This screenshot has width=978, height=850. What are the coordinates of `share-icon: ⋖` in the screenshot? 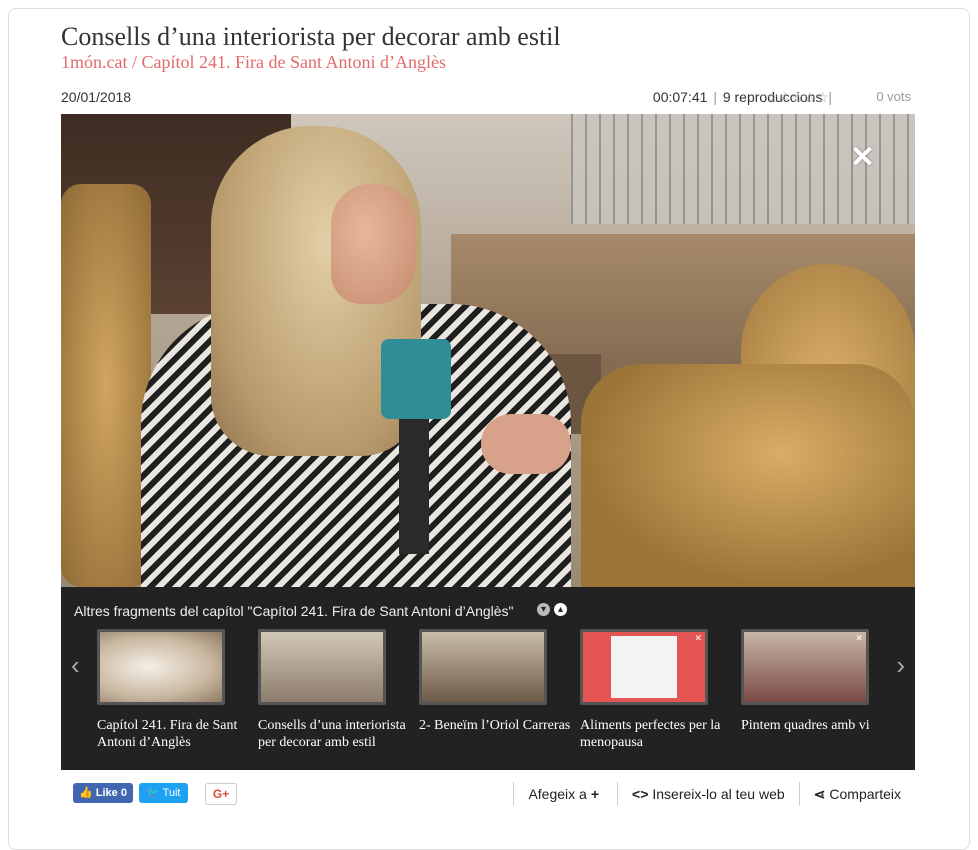 It's located at (819, 793).